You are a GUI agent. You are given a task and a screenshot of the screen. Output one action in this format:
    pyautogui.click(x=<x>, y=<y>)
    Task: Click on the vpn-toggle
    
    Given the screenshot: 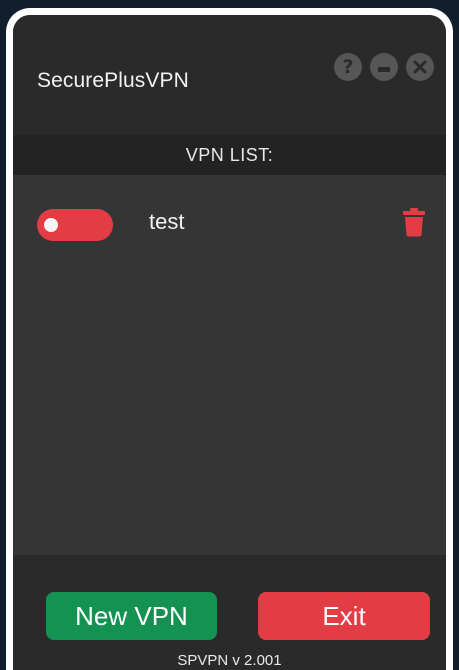 What is the action you would take?
    pyautogui.click(x=75, y=225)
    